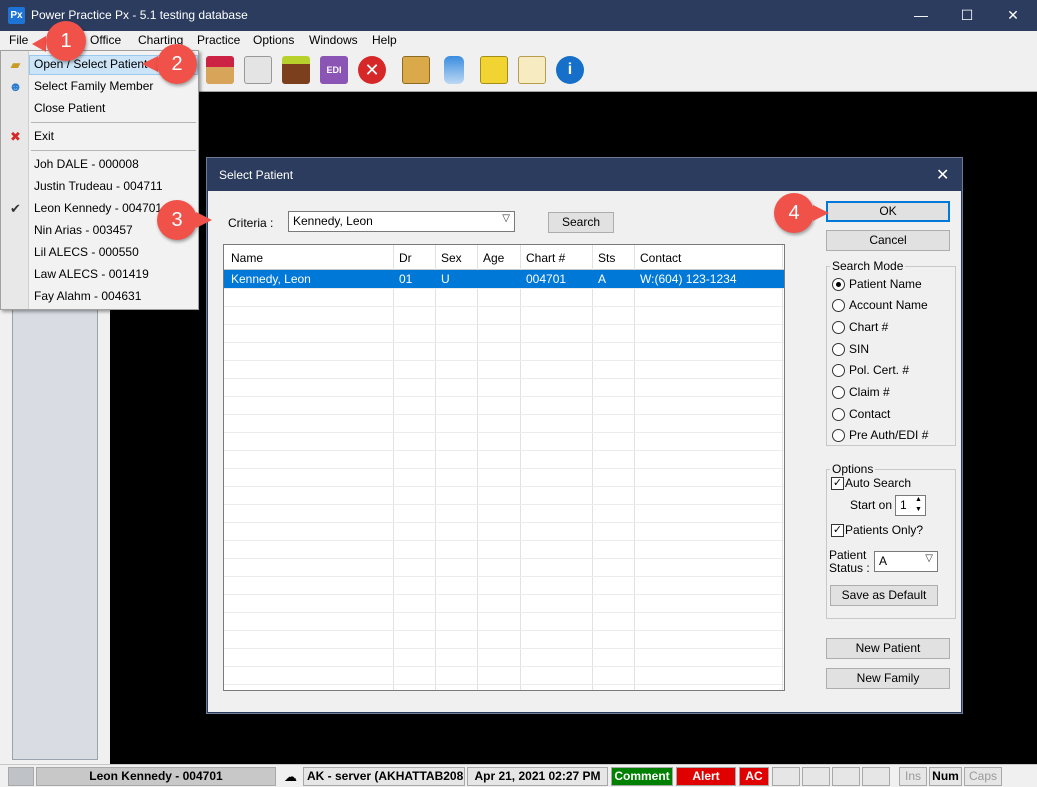 The height and width of the screenshot is (787, 1037). What do you see at coordinates (838, 392) in the screenshot?
I see `radio-claim` at bounding box center [838, 392].